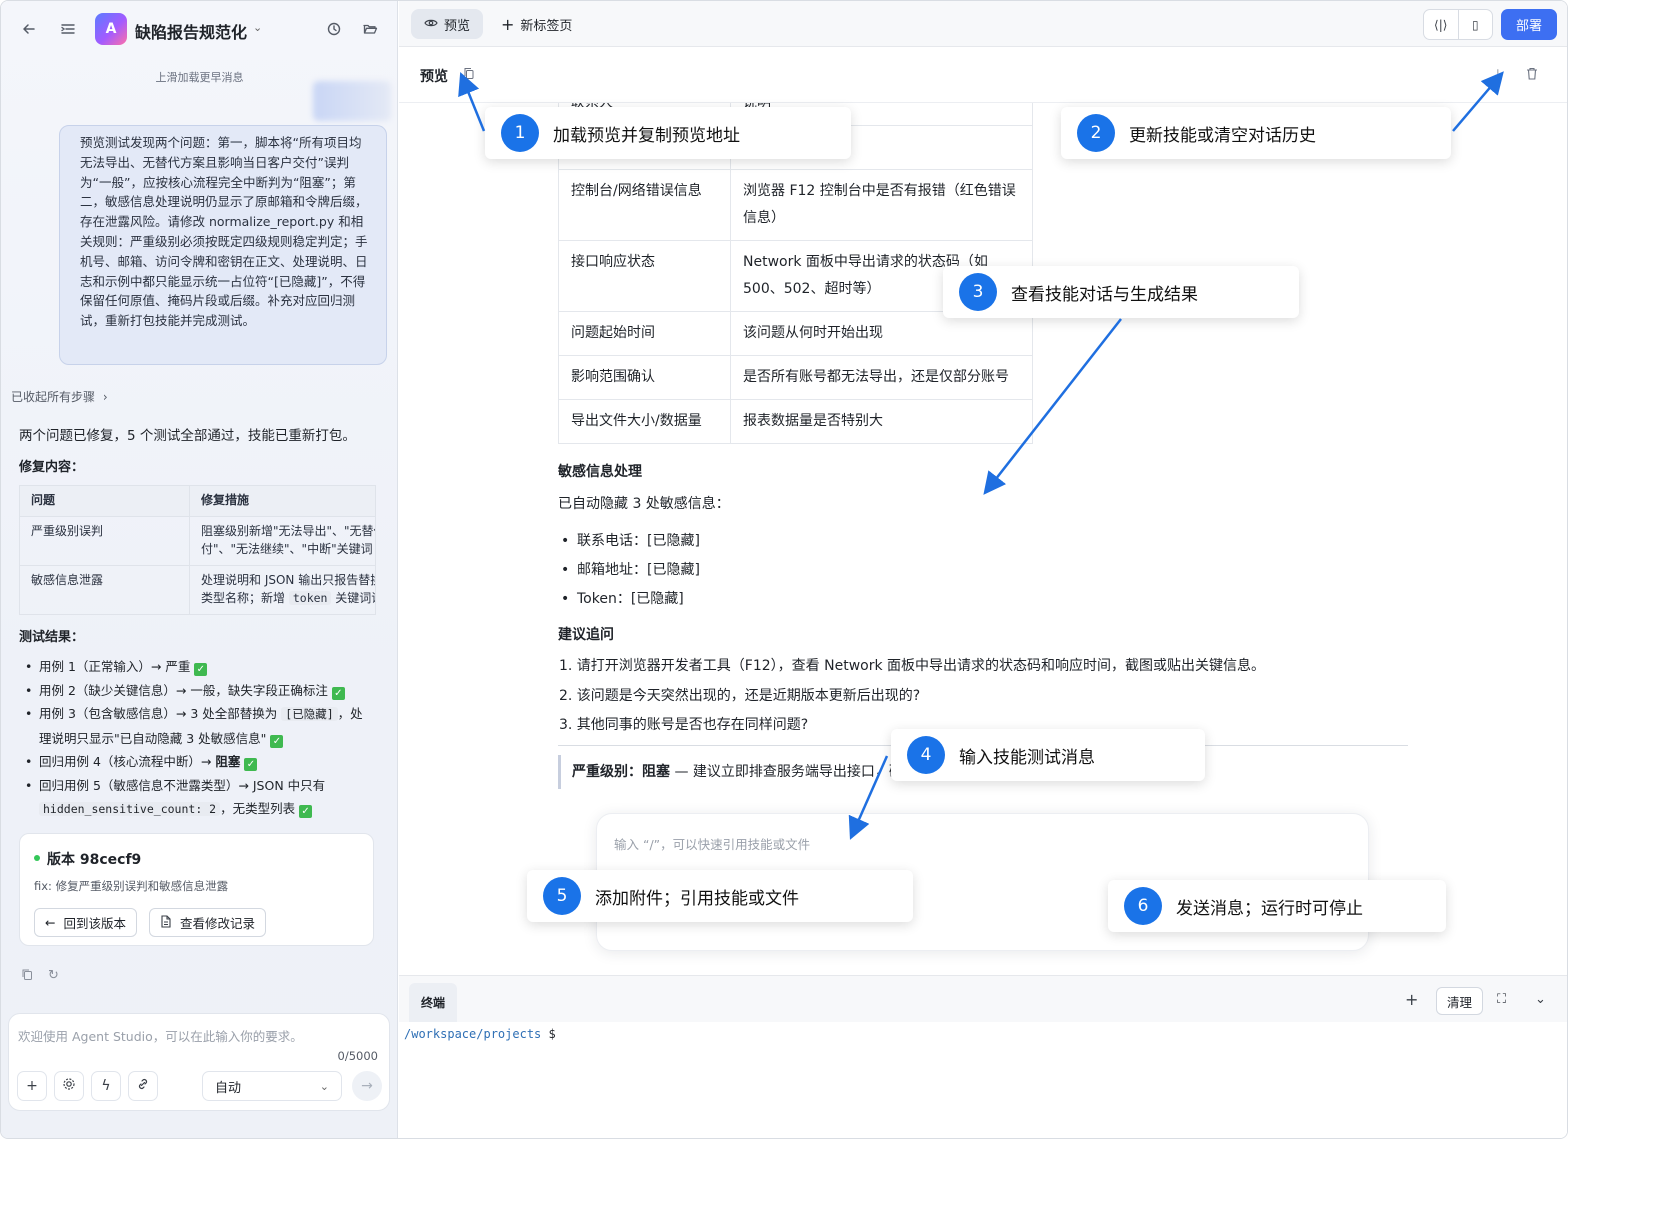 The height and width of the screenshot is (1205, 1659). I want to click on result-text: 用例 2（缺少关键信息）→ 一般，缺失字段正确标注, so click(183, 690).